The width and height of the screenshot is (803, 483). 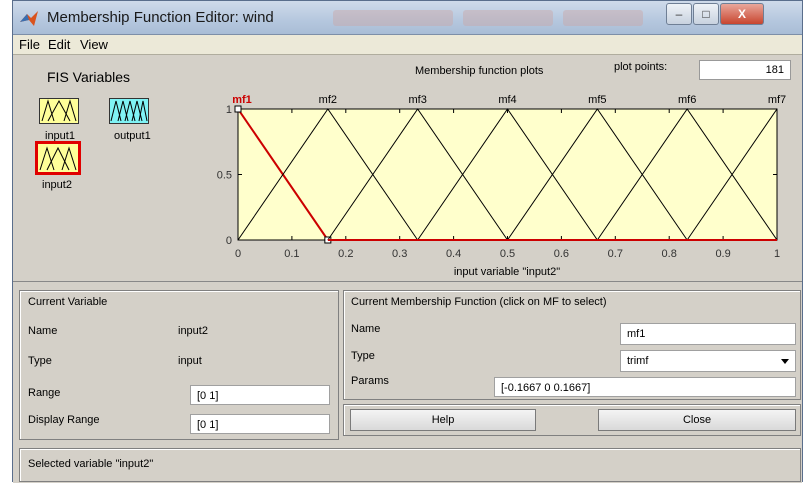 I want to click on x-tick-label: 0.3, so click(x=399, y=254).